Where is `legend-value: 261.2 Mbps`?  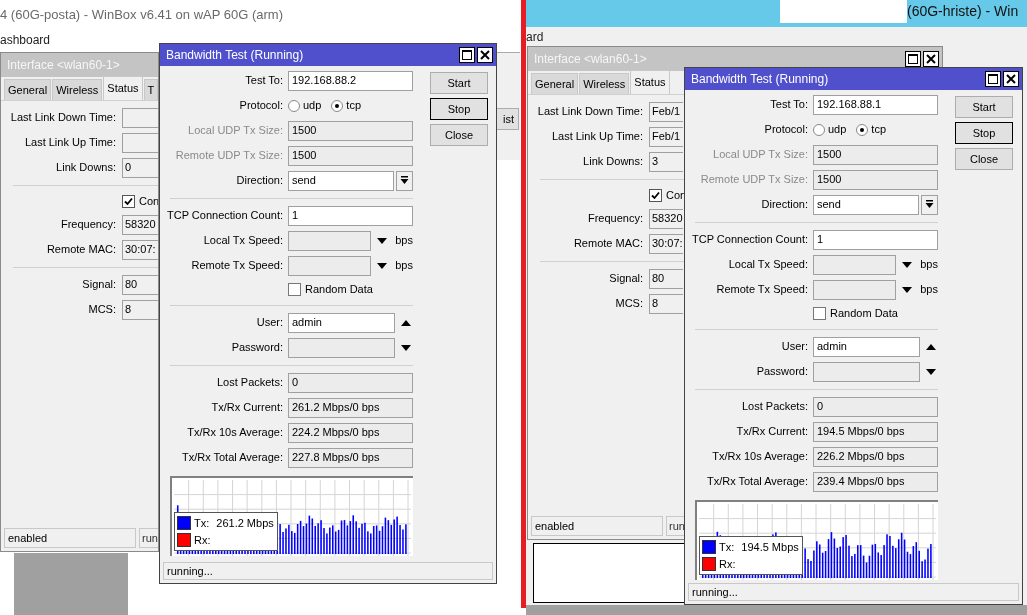
legend-value: 261.2 Mbps is located at coordinates (245, 523).